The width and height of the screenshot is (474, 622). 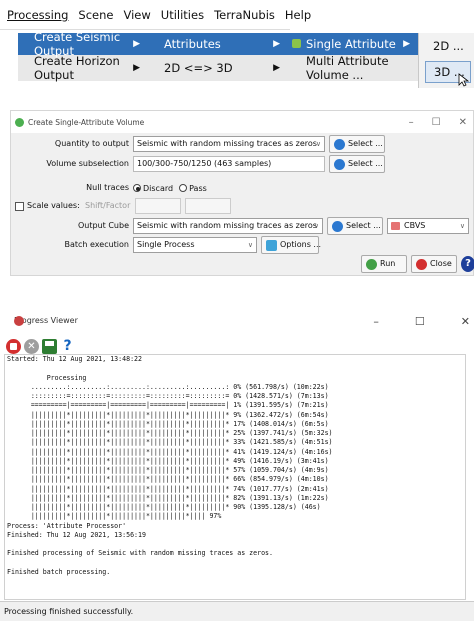 What do you see at coordinates (296, 43) in the screenshot?
I see `single-attribute-icon` at bounding box center [296, 43].